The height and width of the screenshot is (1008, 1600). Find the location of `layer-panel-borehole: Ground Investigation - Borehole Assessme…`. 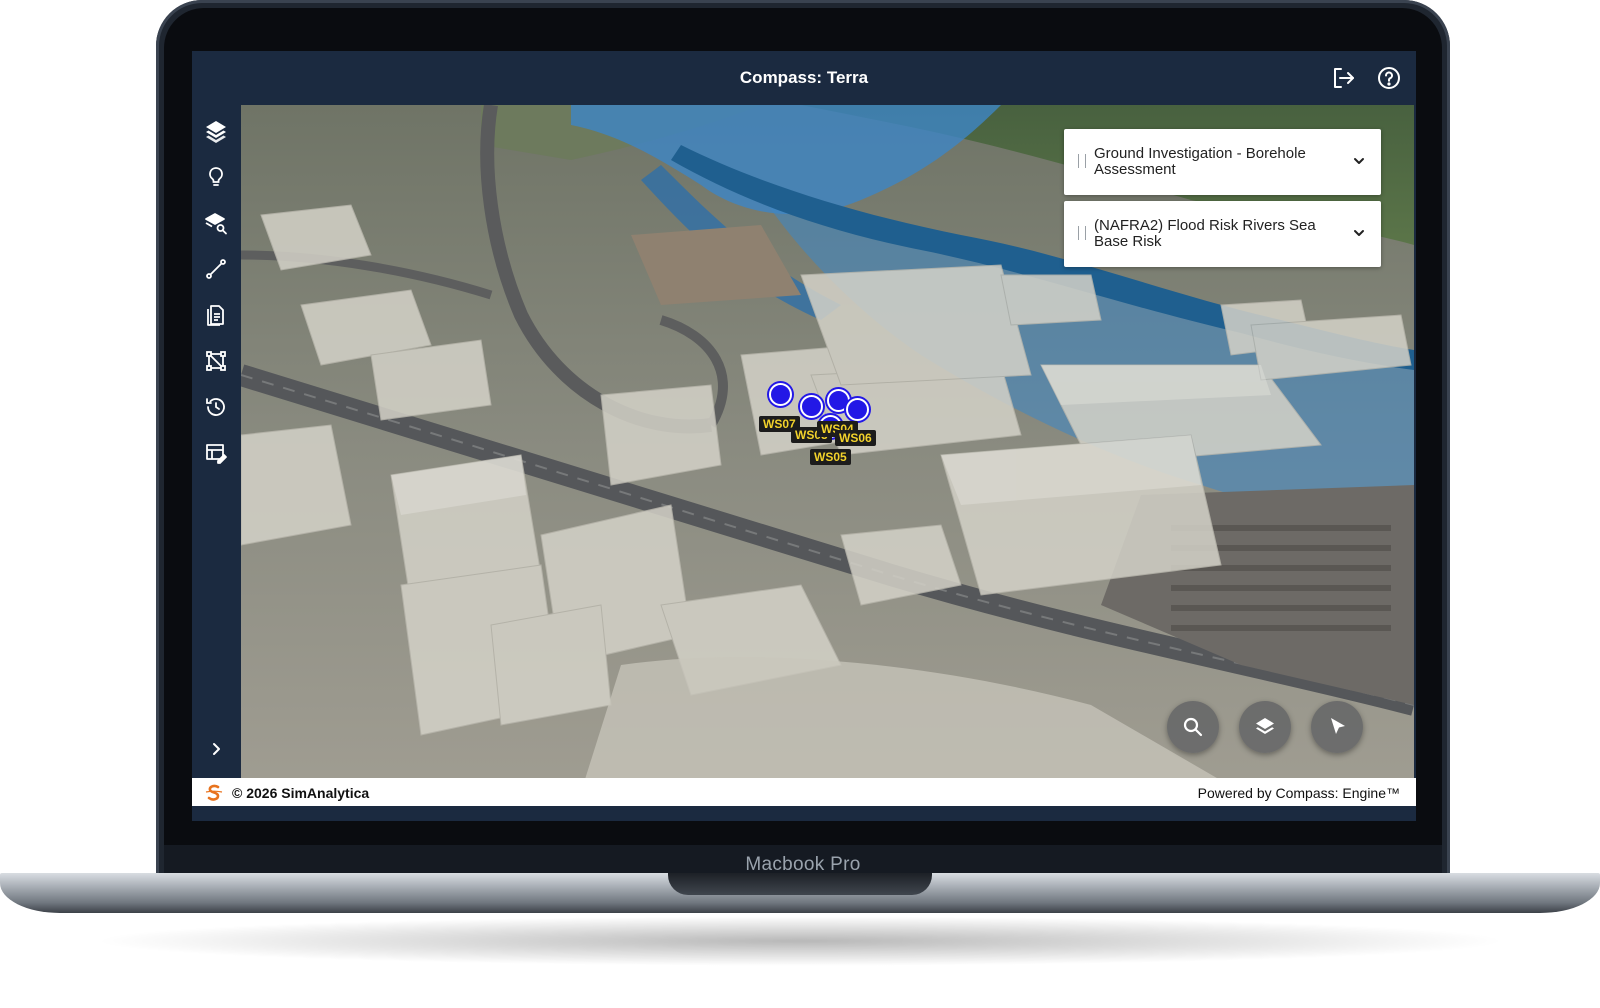

layer-panel-borehole: Ground Investigation - Borehole Assessme… is located at coordinates (1222, 162).